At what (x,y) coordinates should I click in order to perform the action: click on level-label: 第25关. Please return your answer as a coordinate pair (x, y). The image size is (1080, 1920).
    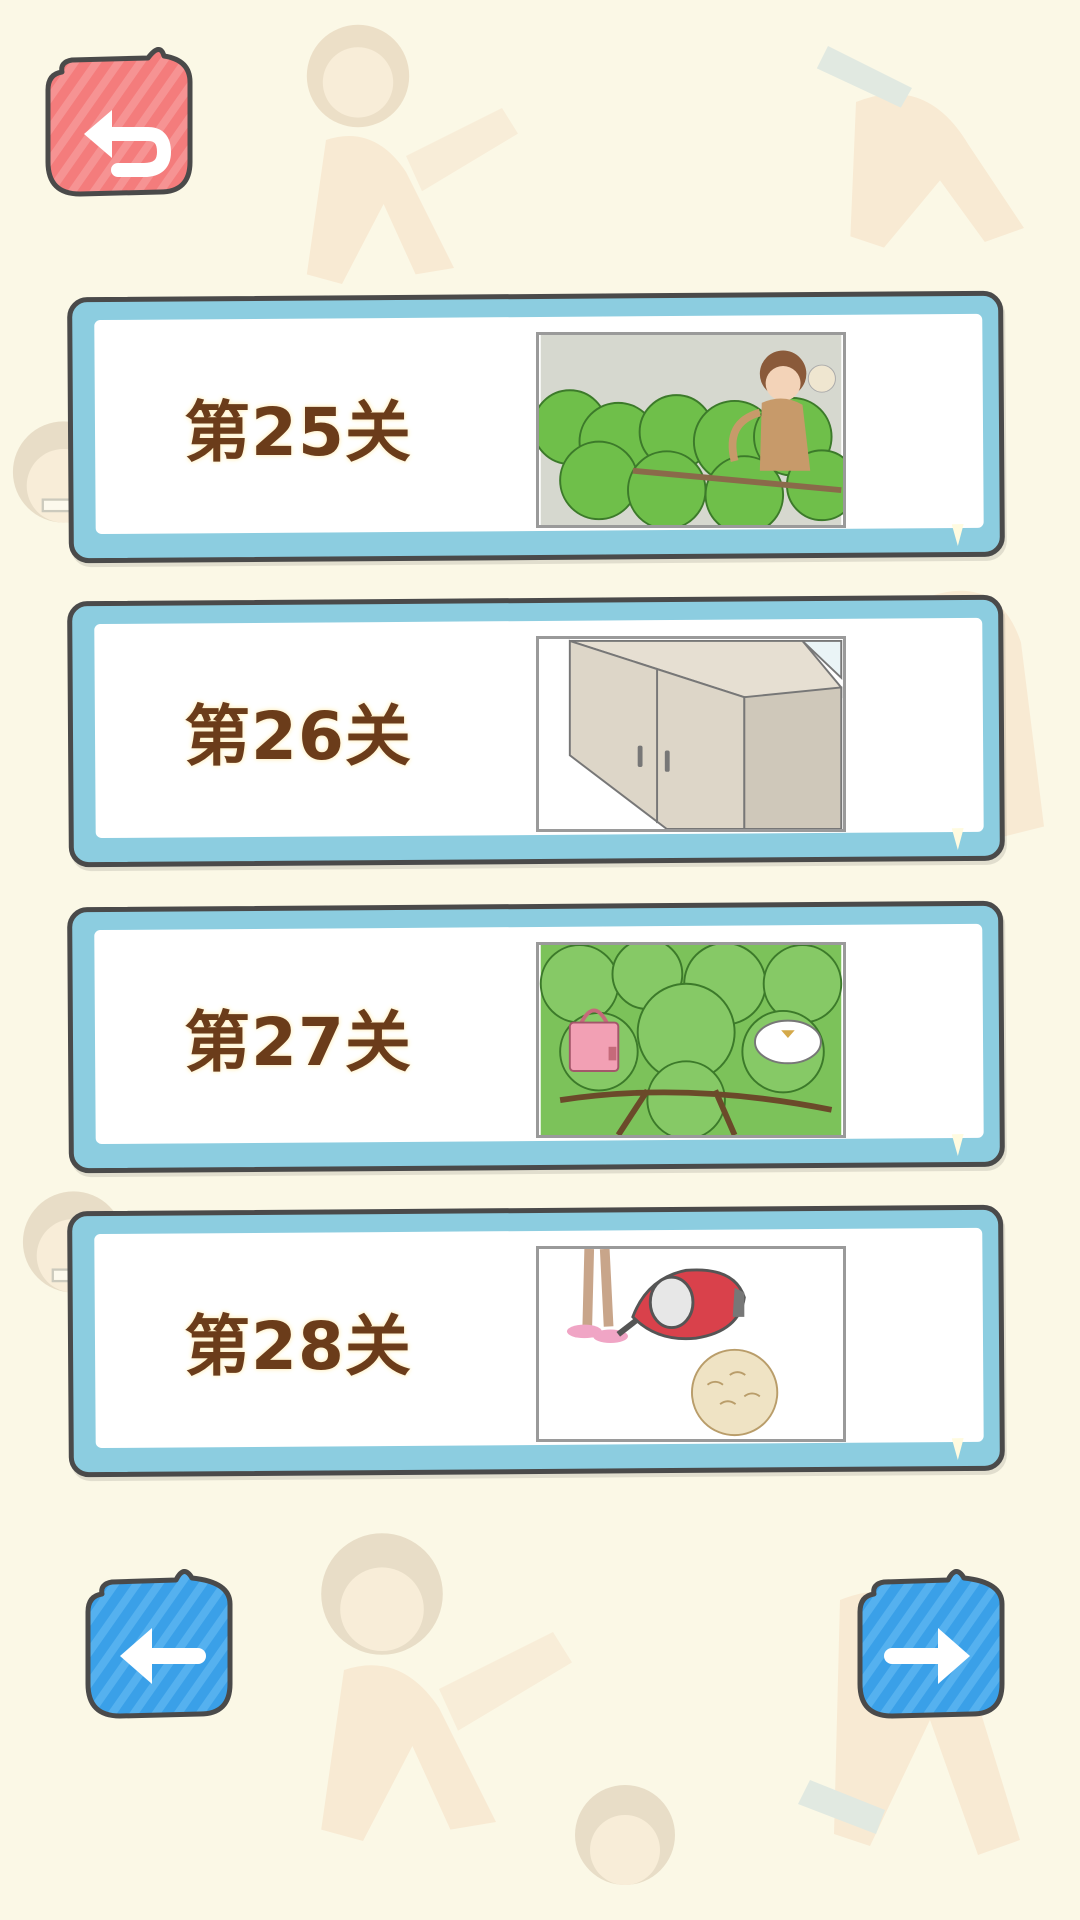
    Looking at the image, I should click on (298, 432).